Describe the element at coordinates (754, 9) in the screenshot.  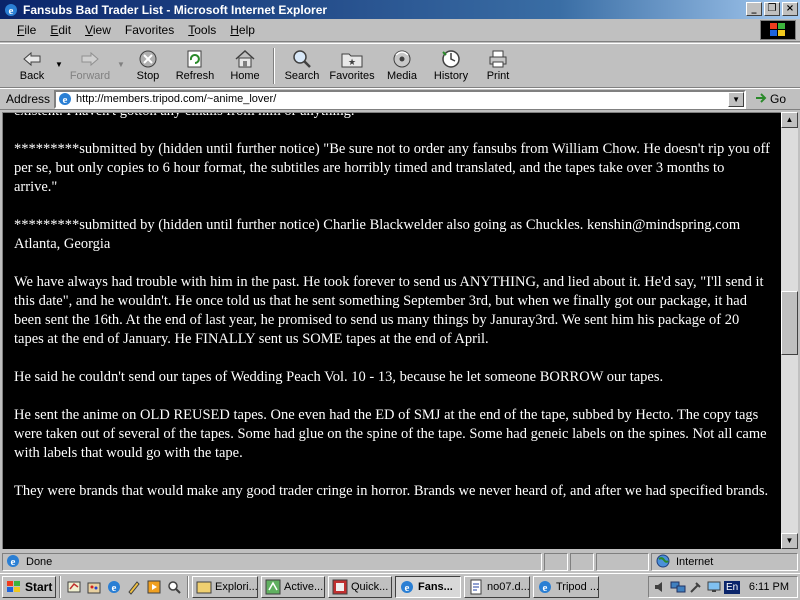
I see `minimize-button: _` at that location.